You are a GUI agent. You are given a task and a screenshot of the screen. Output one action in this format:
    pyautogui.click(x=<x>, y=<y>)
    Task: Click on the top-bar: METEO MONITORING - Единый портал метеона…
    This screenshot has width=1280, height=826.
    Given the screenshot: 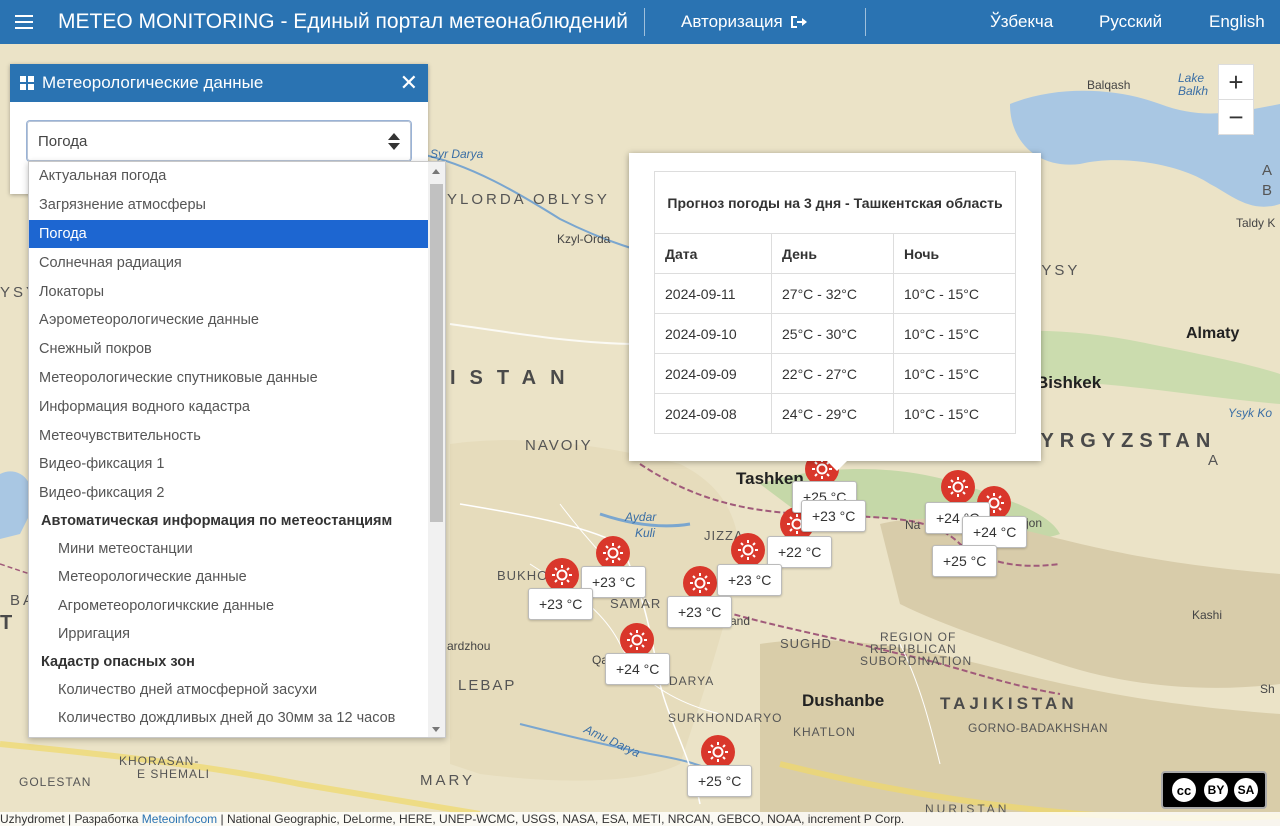 What is the action you would take?
    pyautogui.click(x=640, y=22)
    